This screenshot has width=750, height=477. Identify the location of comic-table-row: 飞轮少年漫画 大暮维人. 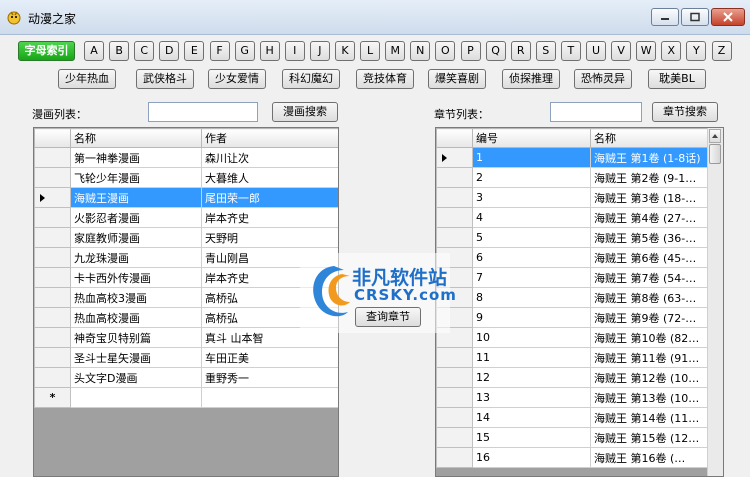
(186, 177).